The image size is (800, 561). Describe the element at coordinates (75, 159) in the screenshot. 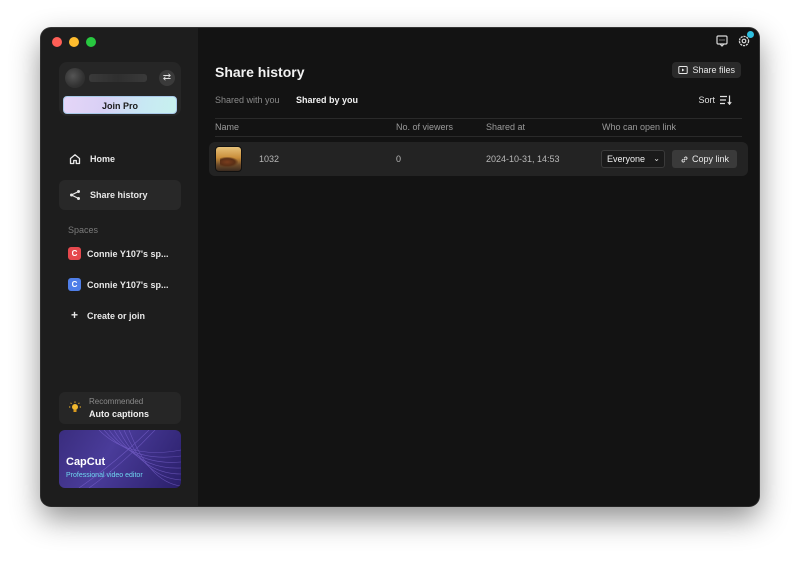

I see `home-icon` at that location.